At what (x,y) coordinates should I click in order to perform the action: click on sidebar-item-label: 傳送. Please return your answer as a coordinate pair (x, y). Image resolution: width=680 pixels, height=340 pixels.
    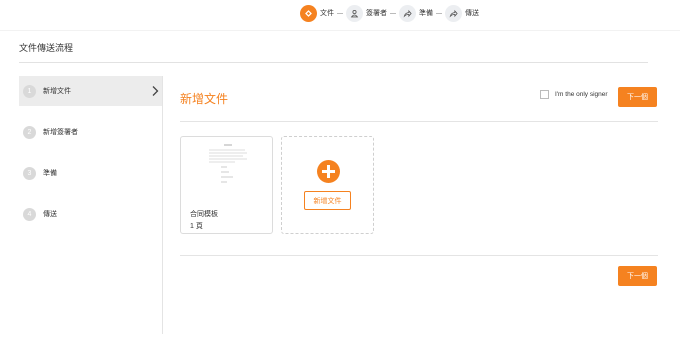
    Looking at the image, I should click on (50, 214).